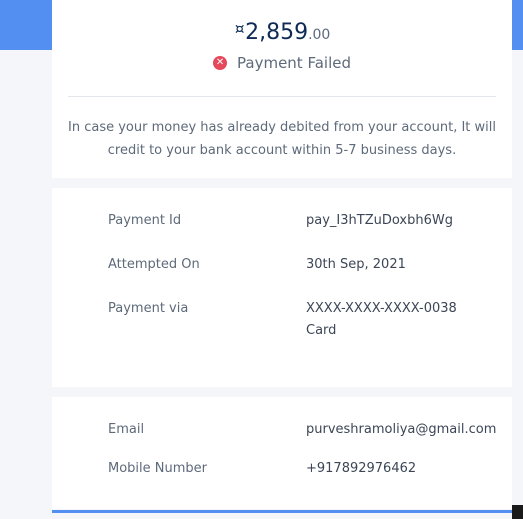 The height and width of the screenshot is (519, 523). Describe the element at coordinates (148, 308) in the screenshot. I see `detail-label: Payment via` at that location.